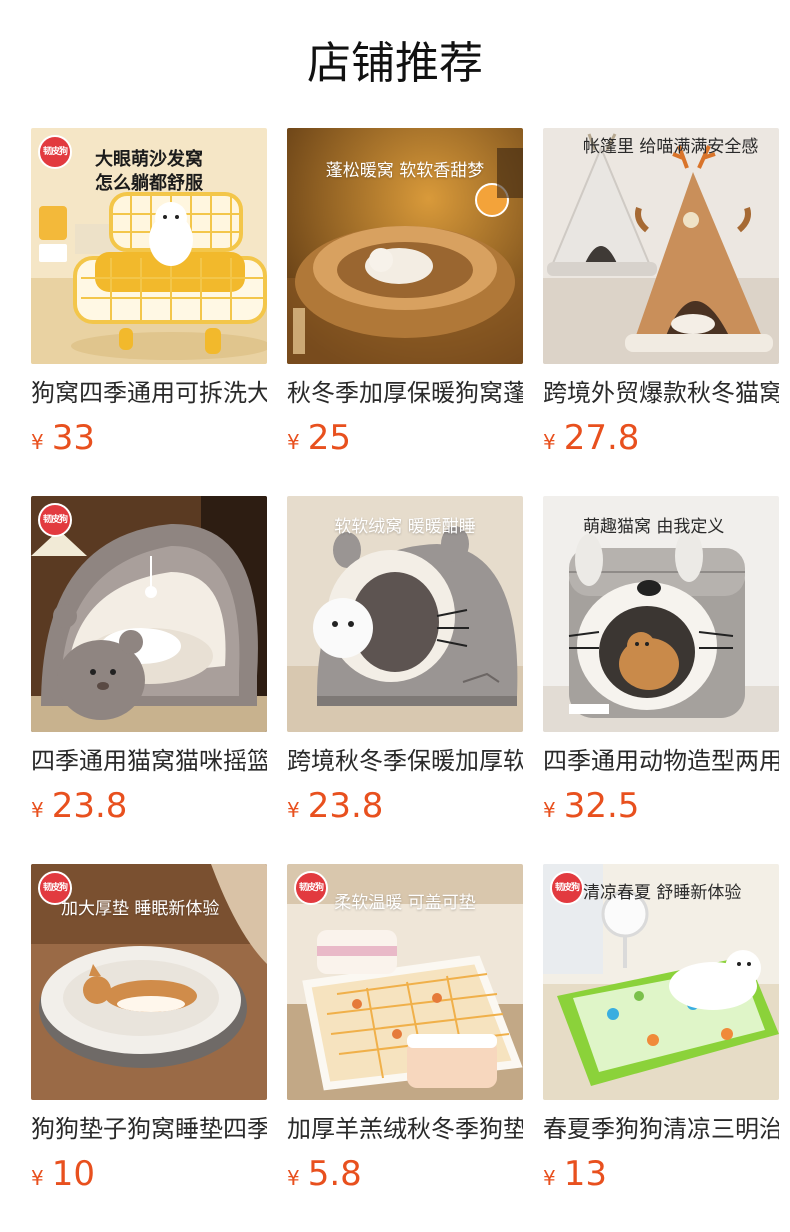 The width and height of the screenshot is (790, 1232). I want to click on price-amount: 5.8, so click(334, 1174).